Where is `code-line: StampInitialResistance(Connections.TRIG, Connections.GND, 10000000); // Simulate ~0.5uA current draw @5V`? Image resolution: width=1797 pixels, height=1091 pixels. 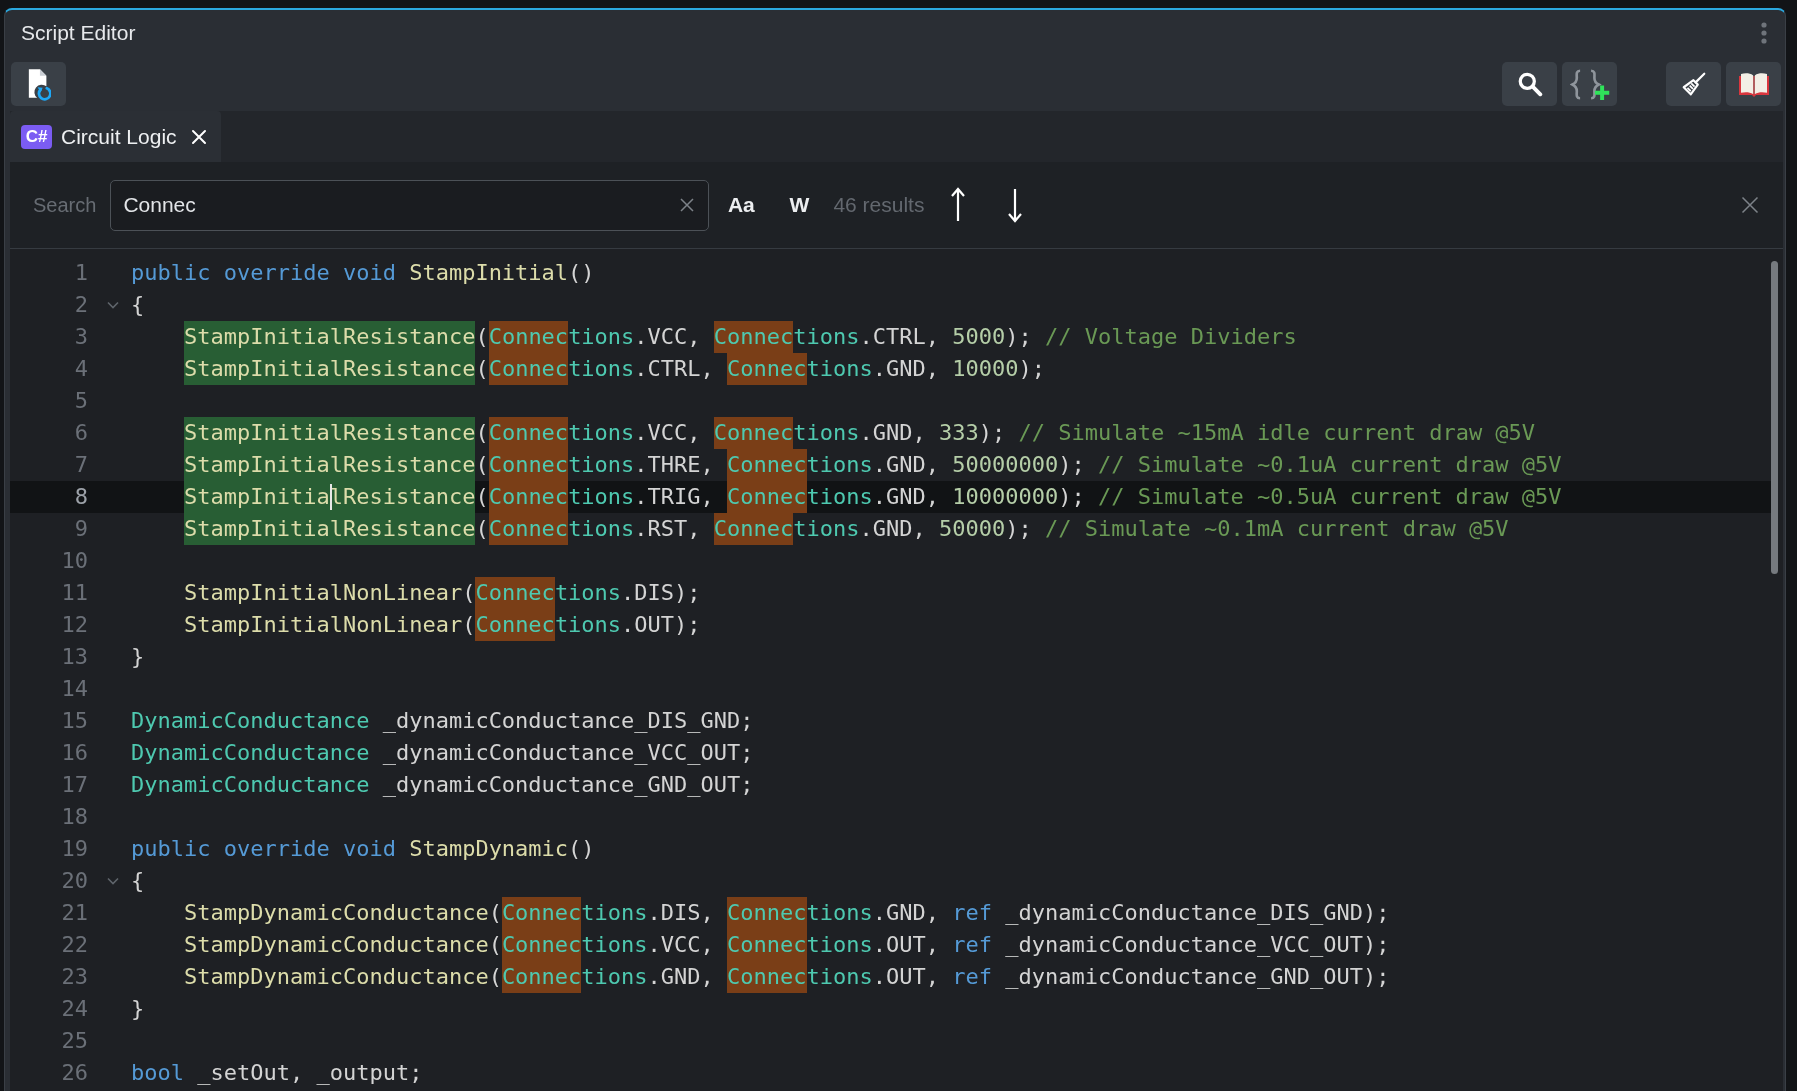 code-line: StampInitialResistance(Connections.TRIG, Connections.GND, 10000000); // Simulate ~0.5uA current draw @5V is located at coordinates (873, 497).